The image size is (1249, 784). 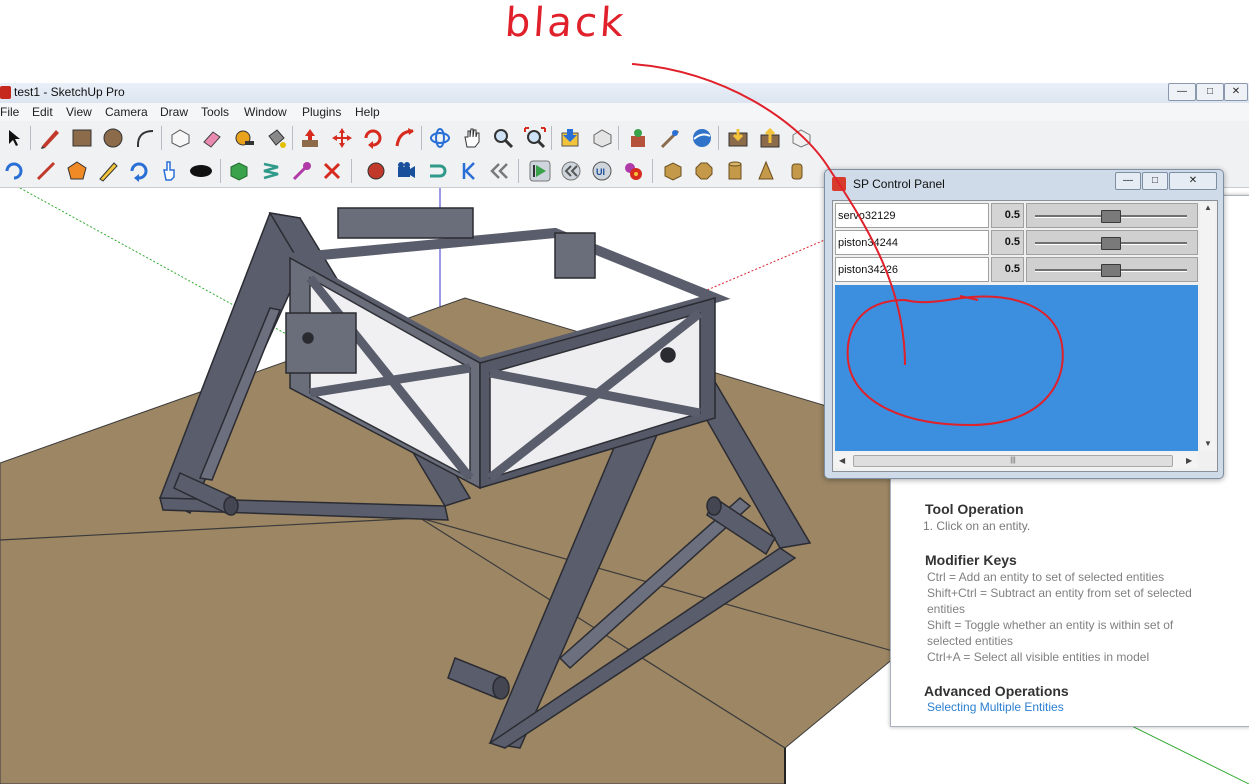 What do you see at coordinates (955, 361) in the screenshot?
I see `annotation-circle` at bounding box center [955, 361].